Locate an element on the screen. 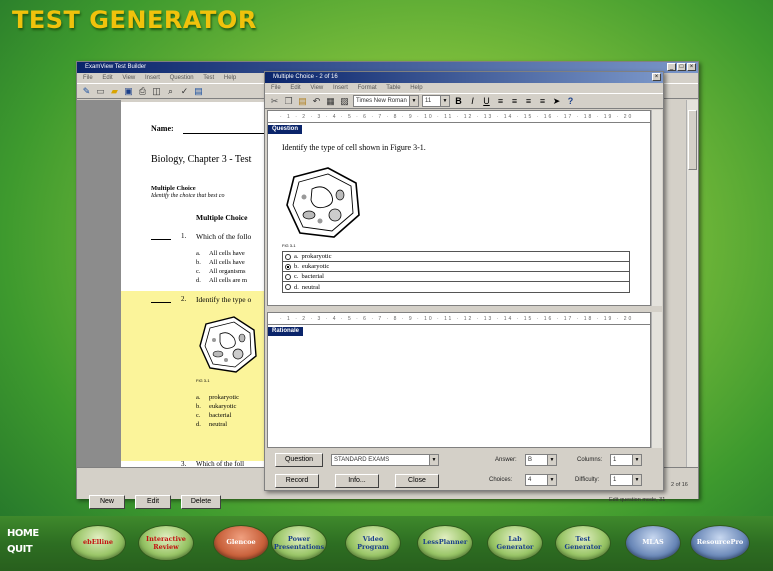  cell-figure is located at coordinates (323, 202).